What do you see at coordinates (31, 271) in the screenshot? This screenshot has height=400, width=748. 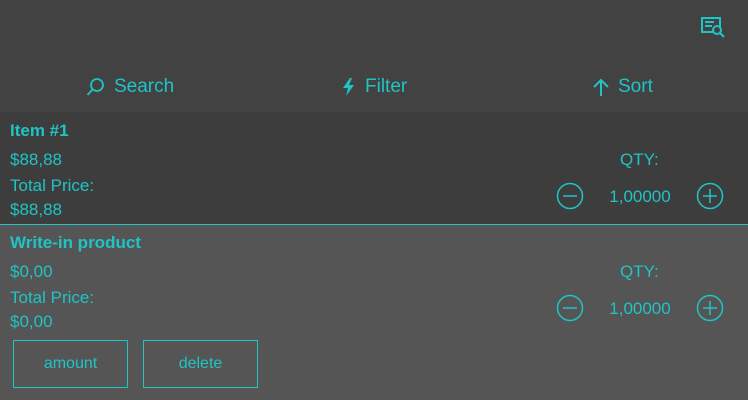 I see `item-price: $0,00` at bounding box center [31, 271].